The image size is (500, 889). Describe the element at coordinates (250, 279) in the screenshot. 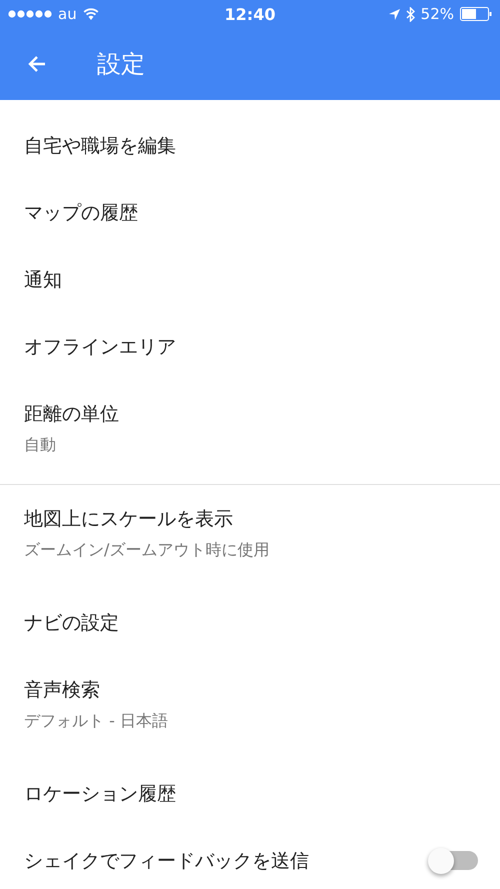

I see `settings-item: 通知` at that location.